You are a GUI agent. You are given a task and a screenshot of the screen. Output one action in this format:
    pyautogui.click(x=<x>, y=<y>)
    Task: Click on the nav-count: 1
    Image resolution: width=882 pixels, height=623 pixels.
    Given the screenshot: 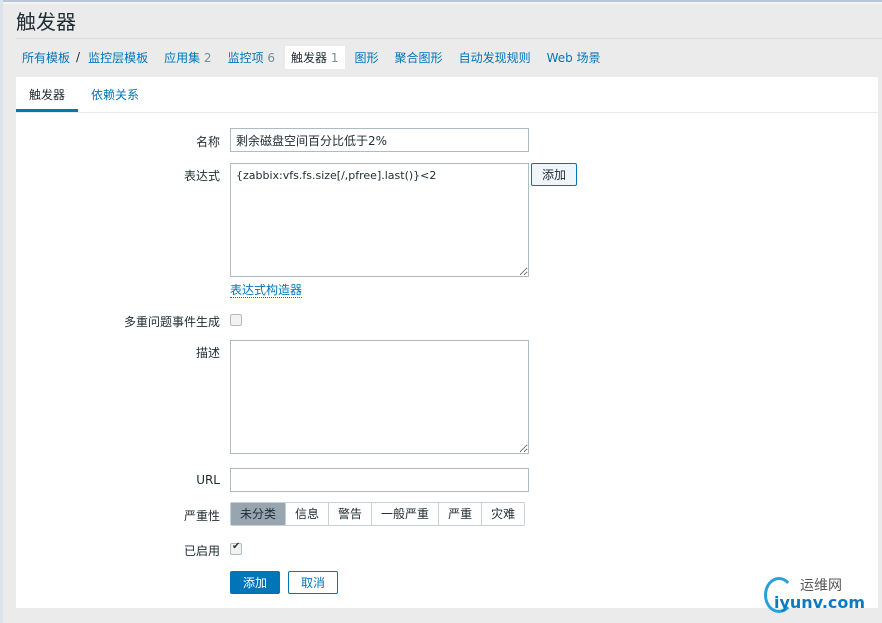 What is the action you would take?
    pyautogui.click(x=334, y=57)
    